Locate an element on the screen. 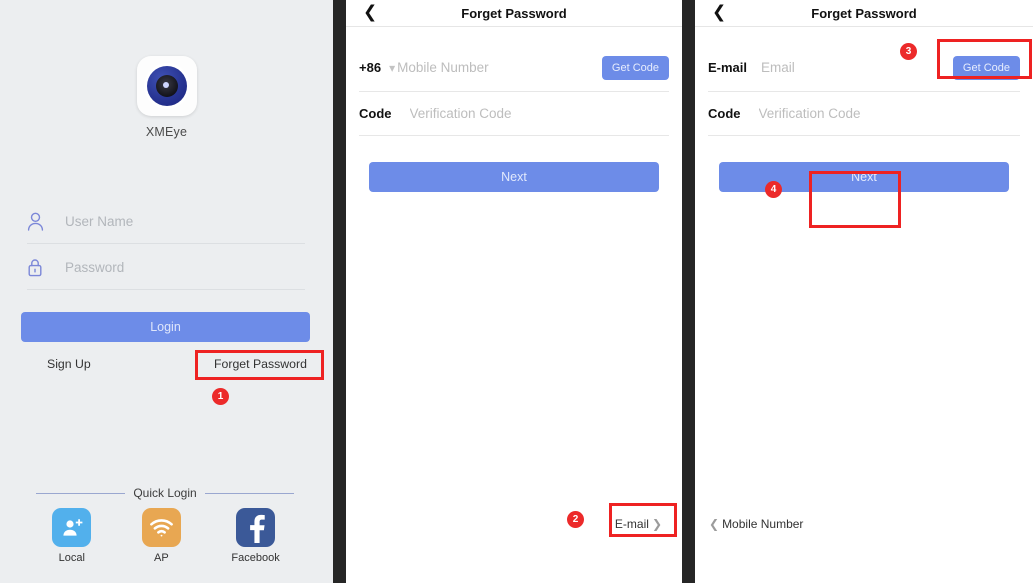  email-label: E-mail is located at coordinates (728, 67).